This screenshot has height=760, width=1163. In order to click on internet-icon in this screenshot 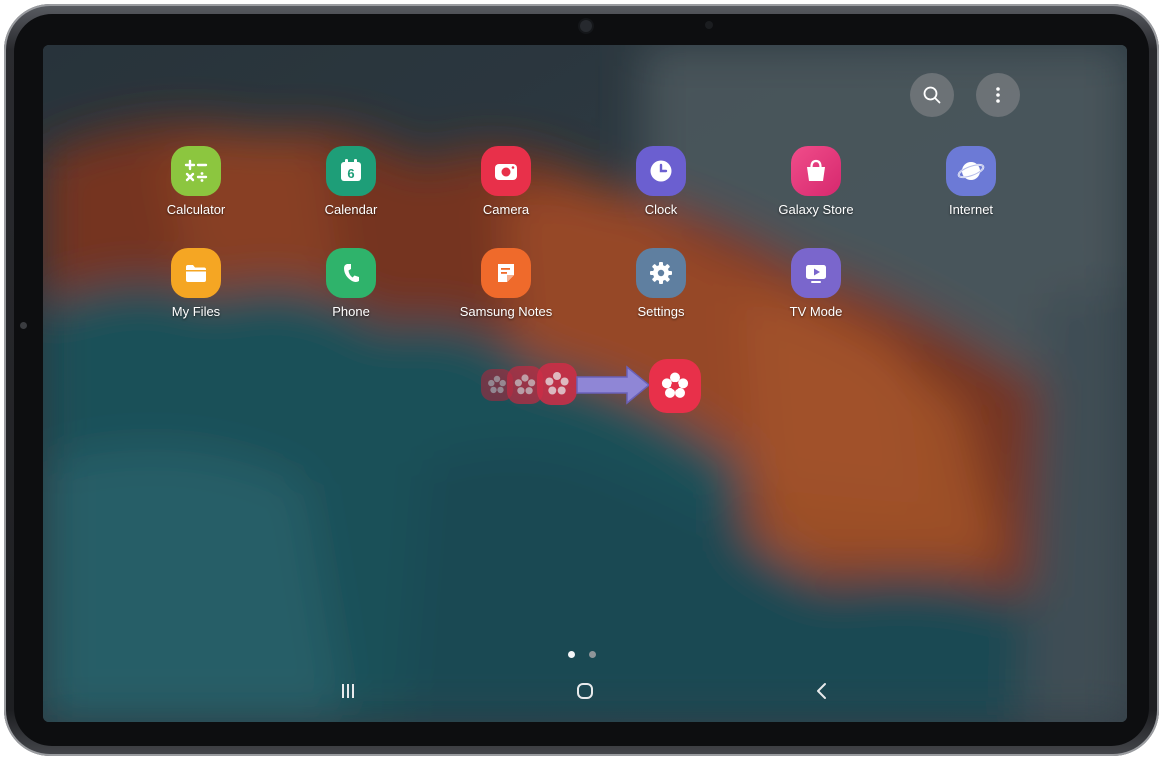, I will do `click(971, 171)`.